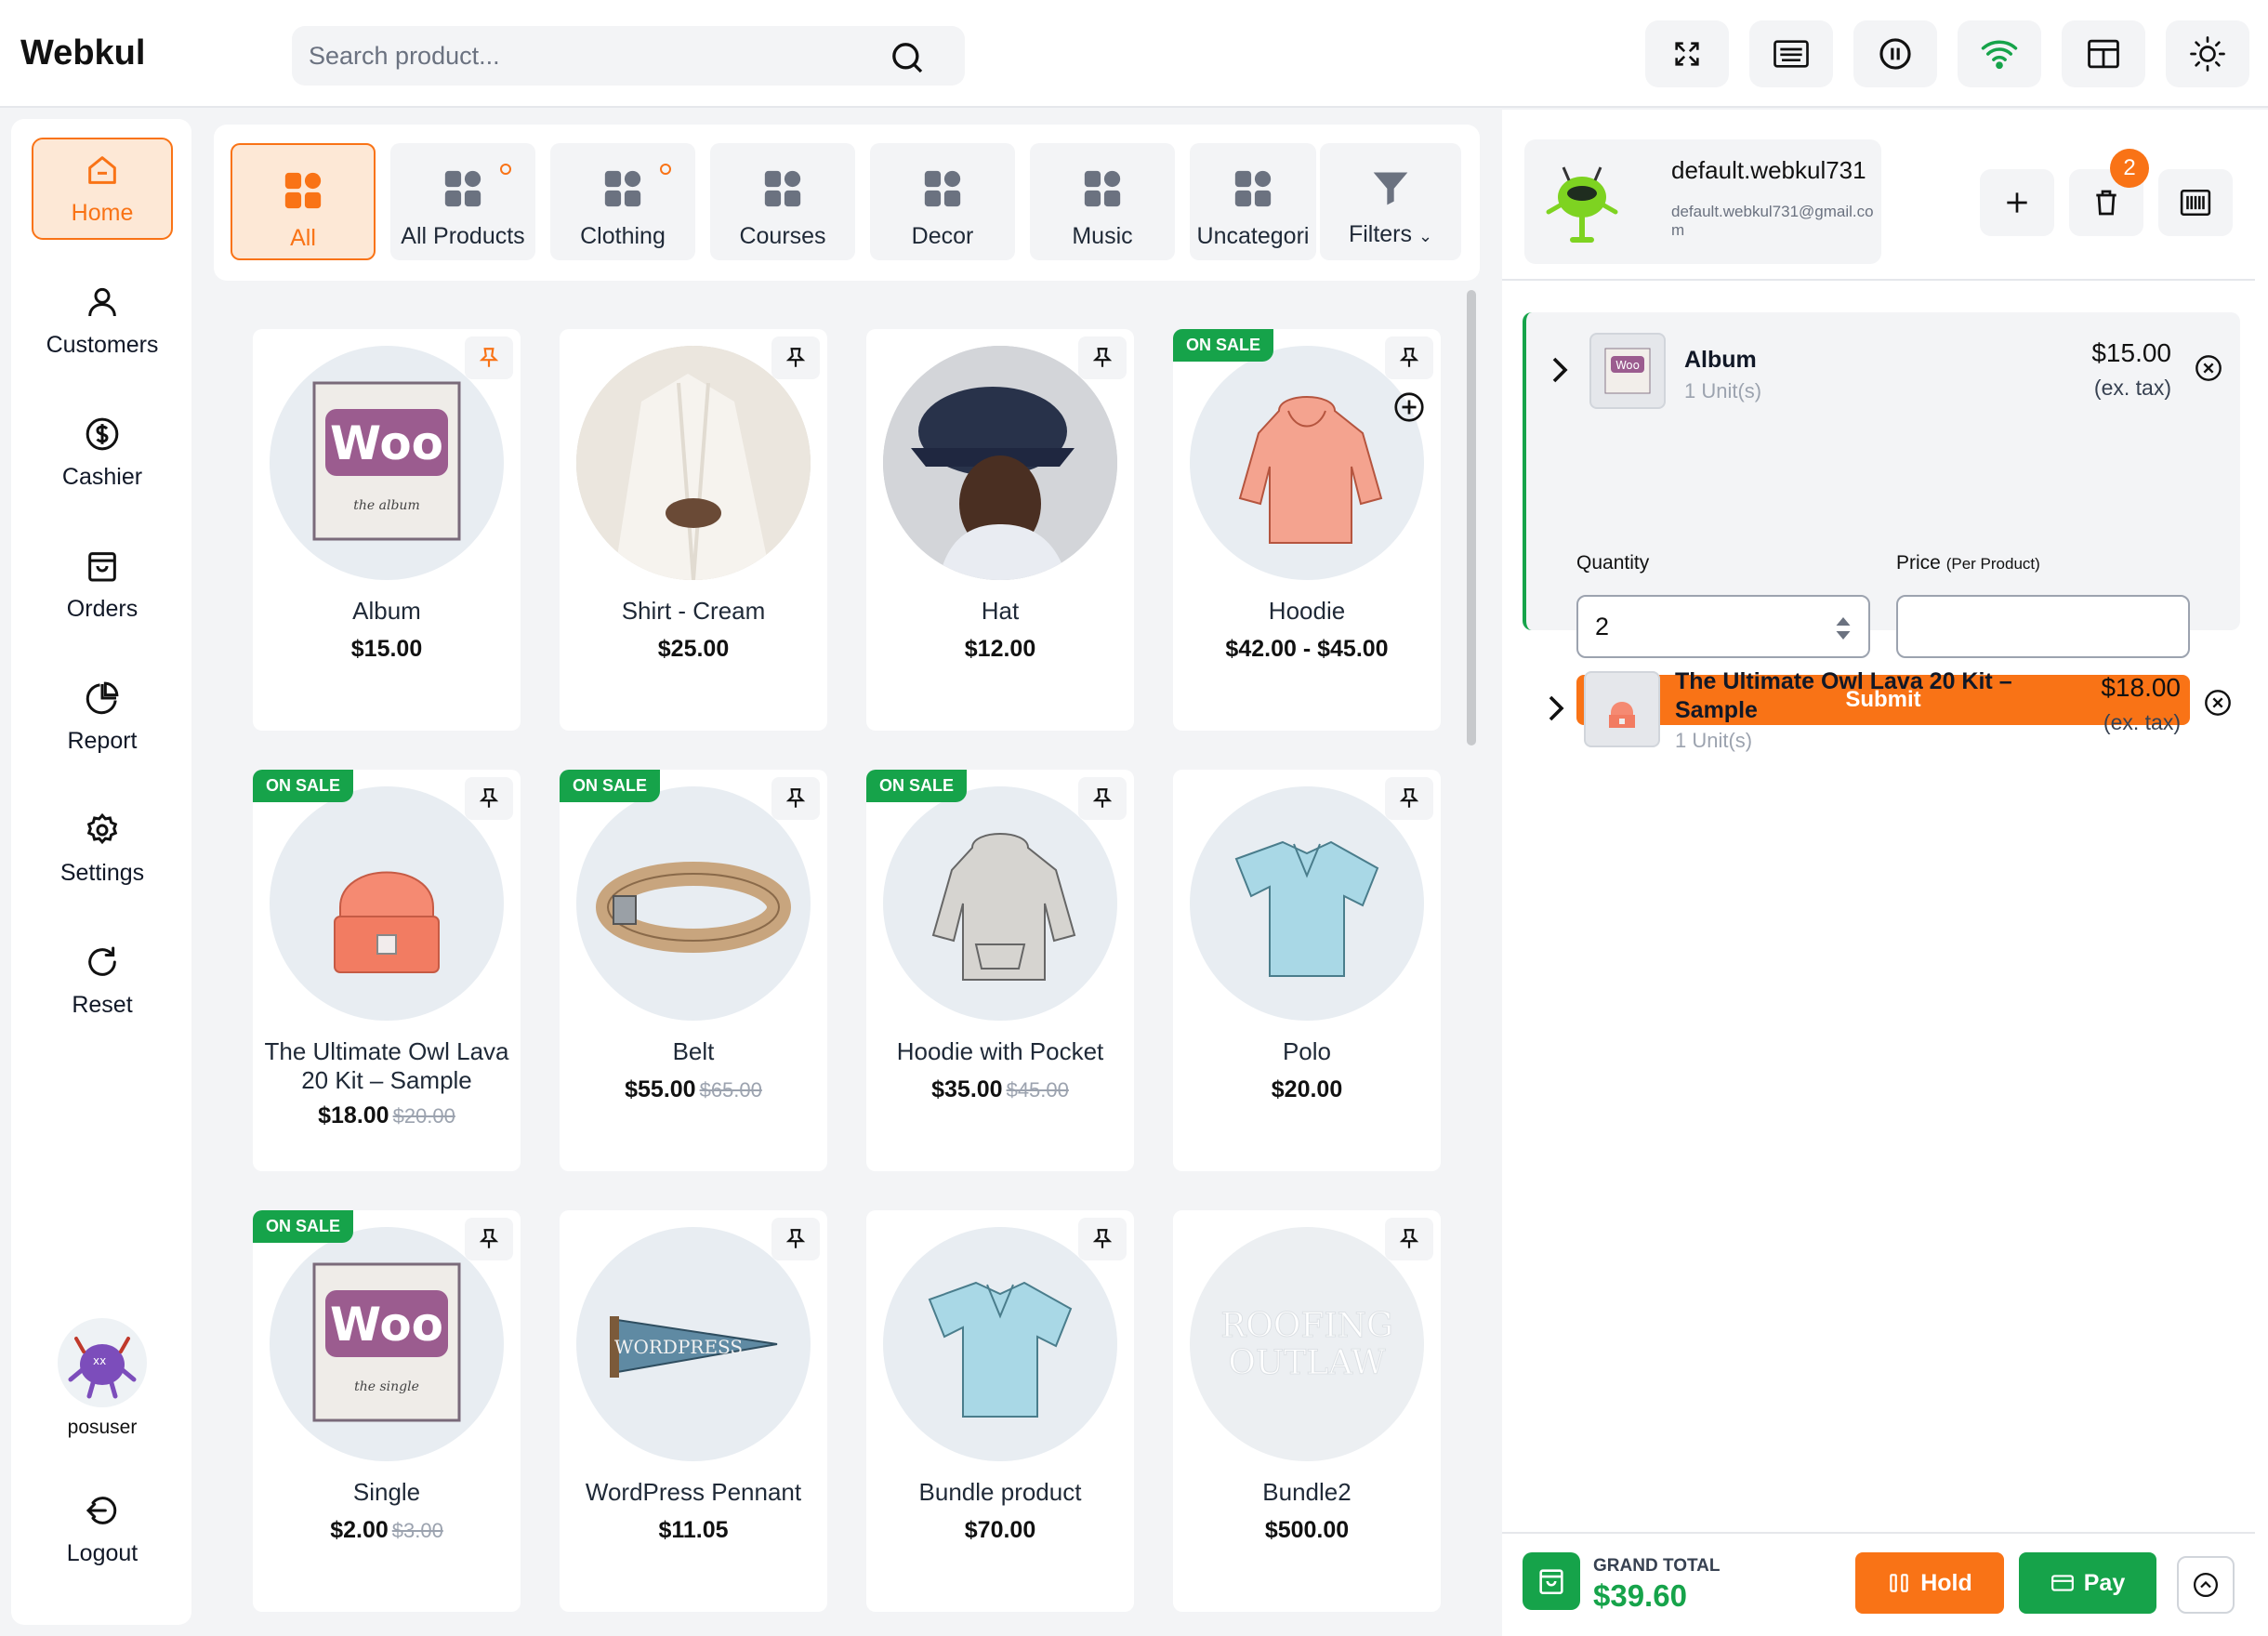 The height and width of the screenshot is (1636, 2268). I want to click on layout-button, so click(2103, 53).